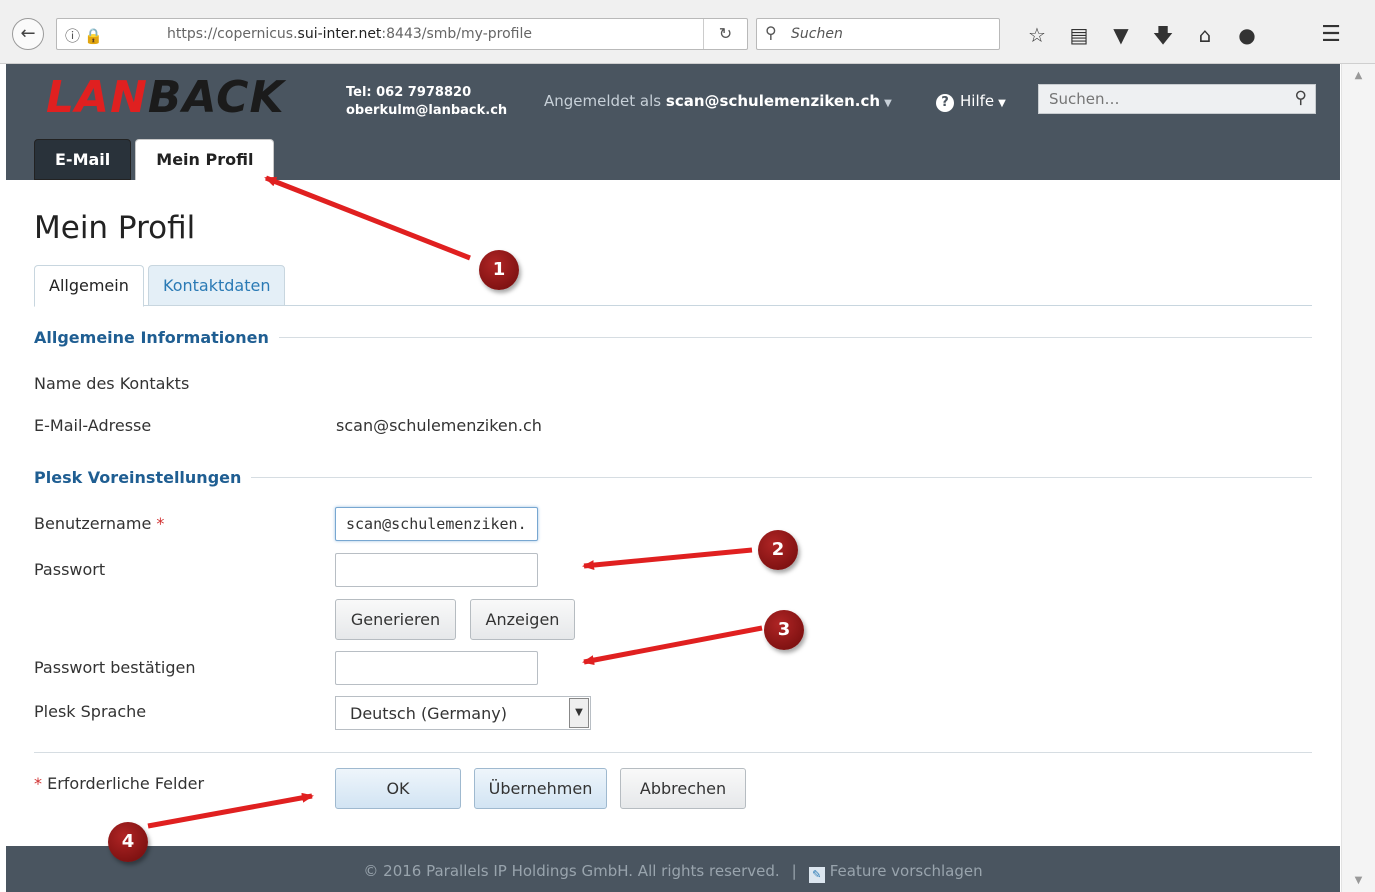 The image size is (1375, 892). What do you see at coordinates (217, 285) in the screenshot?
I see `tab-contact-data: Kontaktdaten` at bounding box center [217, 285].